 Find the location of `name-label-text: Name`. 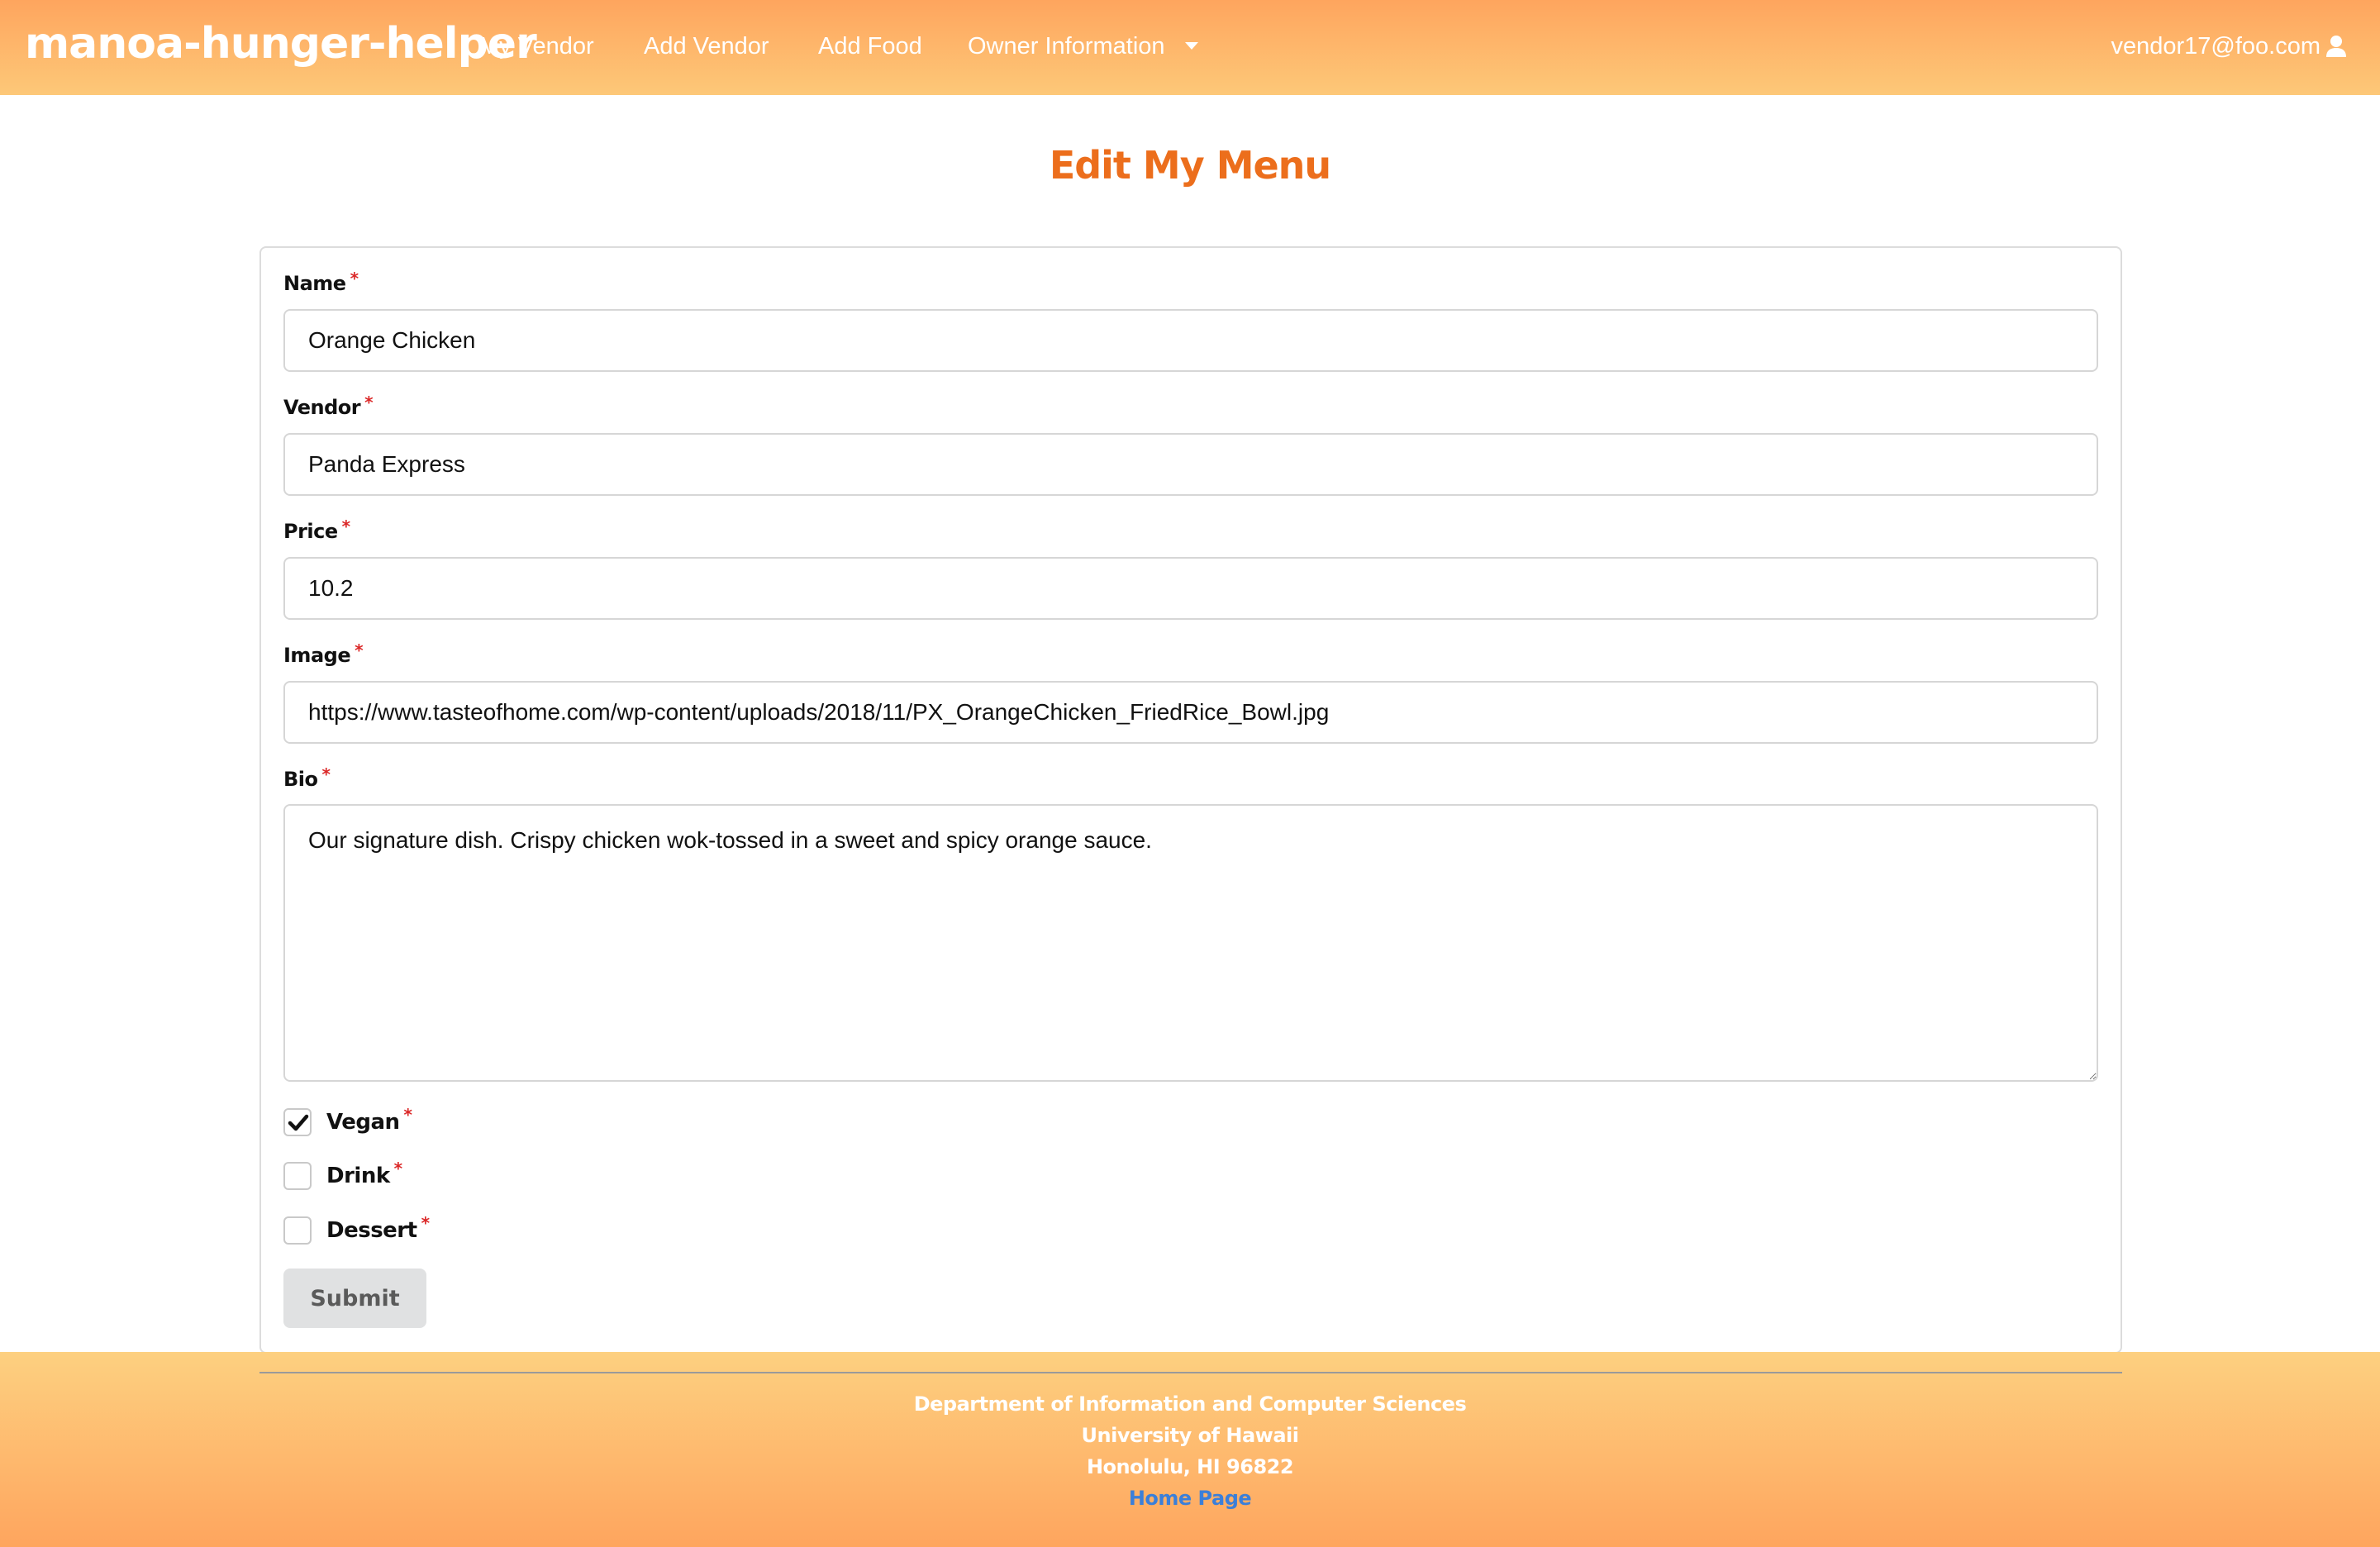

name-label-text: Name is located at coordinates (314, 283).